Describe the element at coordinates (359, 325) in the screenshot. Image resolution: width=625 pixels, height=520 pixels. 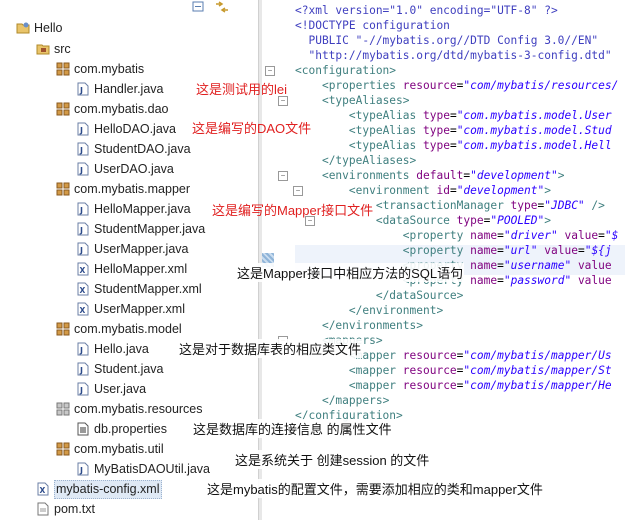
I see `code-line: </environments>` at that location.